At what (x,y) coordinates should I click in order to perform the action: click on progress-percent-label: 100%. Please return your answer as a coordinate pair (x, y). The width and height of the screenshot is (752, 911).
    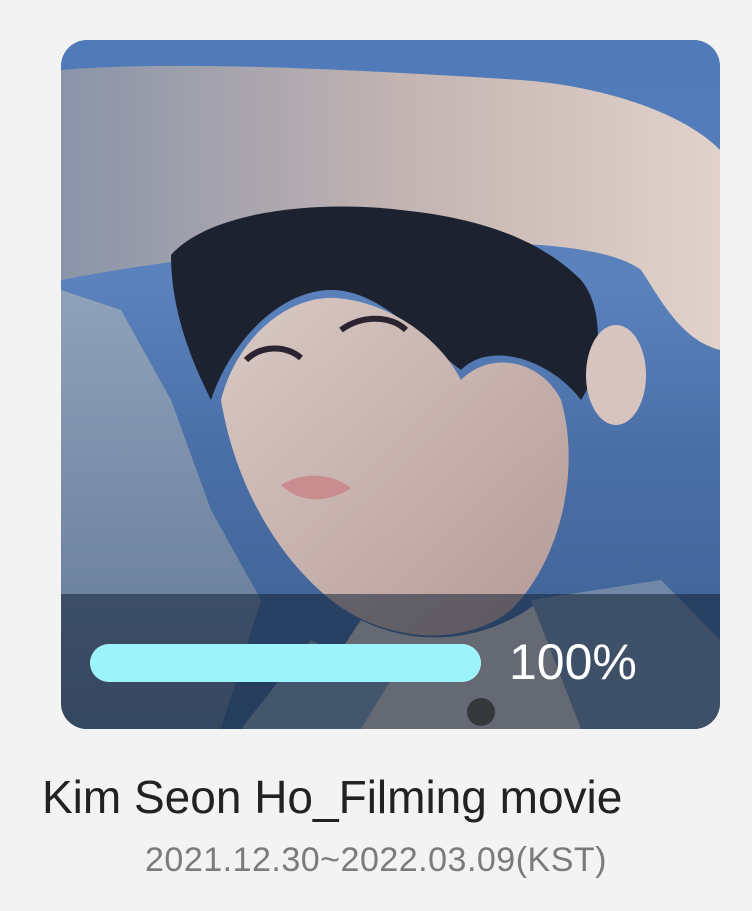
    Looking at the image, I should click on (573, 662).